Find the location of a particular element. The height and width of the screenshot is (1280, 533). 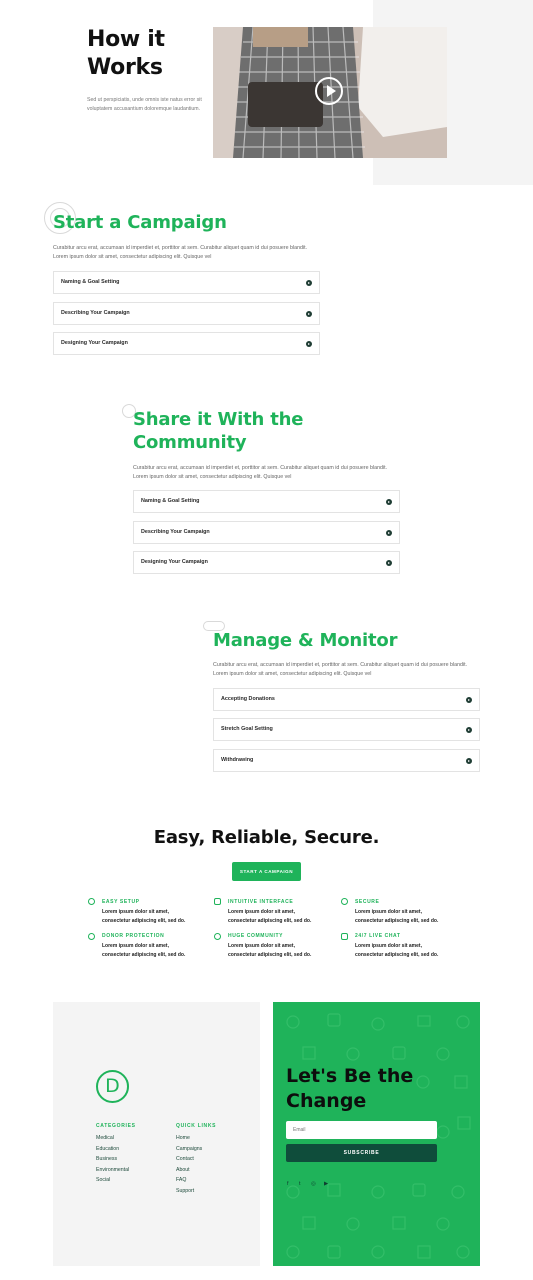

subscribe-button: SUBSCRIBE is located at coordinates (361, 1153).